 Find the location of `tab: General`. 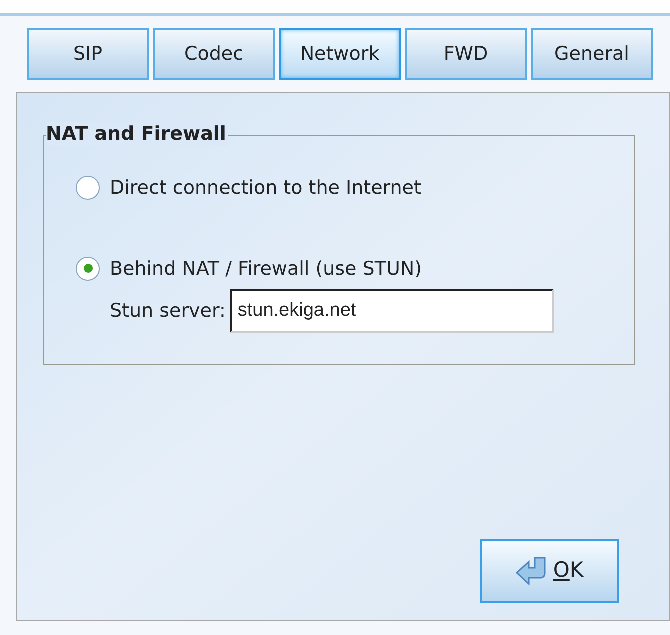

tab: General is located at coordinates (592, 54).